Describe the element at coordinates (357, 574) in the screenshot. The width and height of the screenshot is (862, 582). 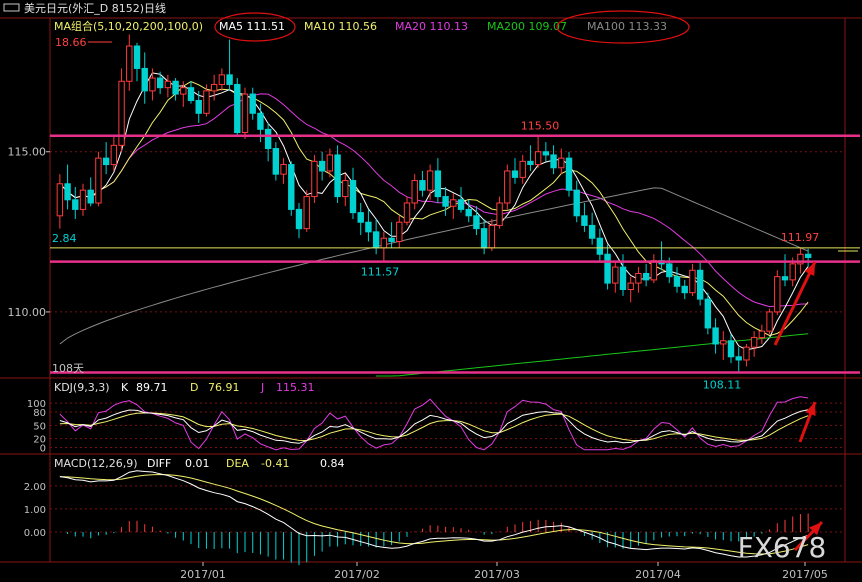
I see `date-tick-label: 2017/02` at that location.